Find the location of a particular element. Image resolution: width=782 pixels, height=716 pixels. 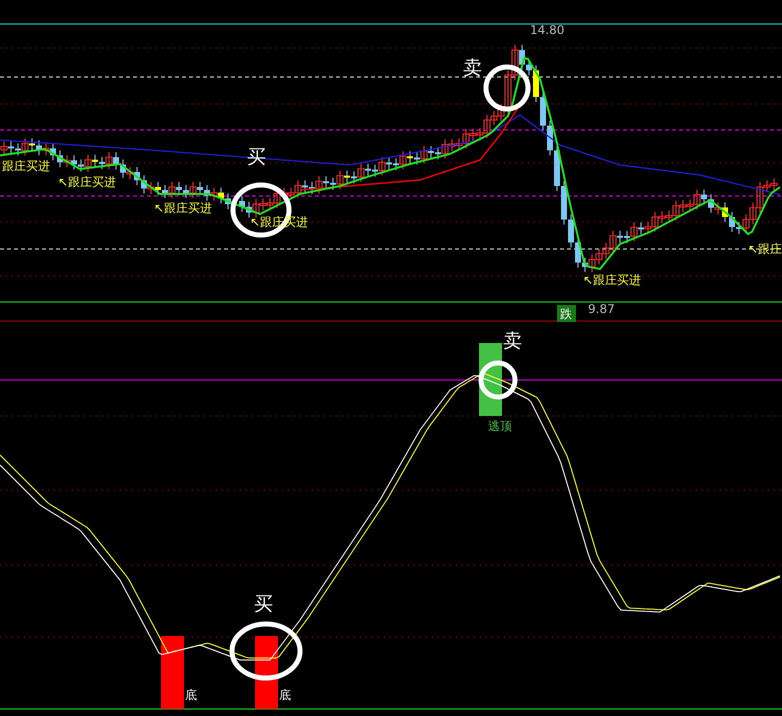

callout-label: 买 is located at coordinates (263, 604).